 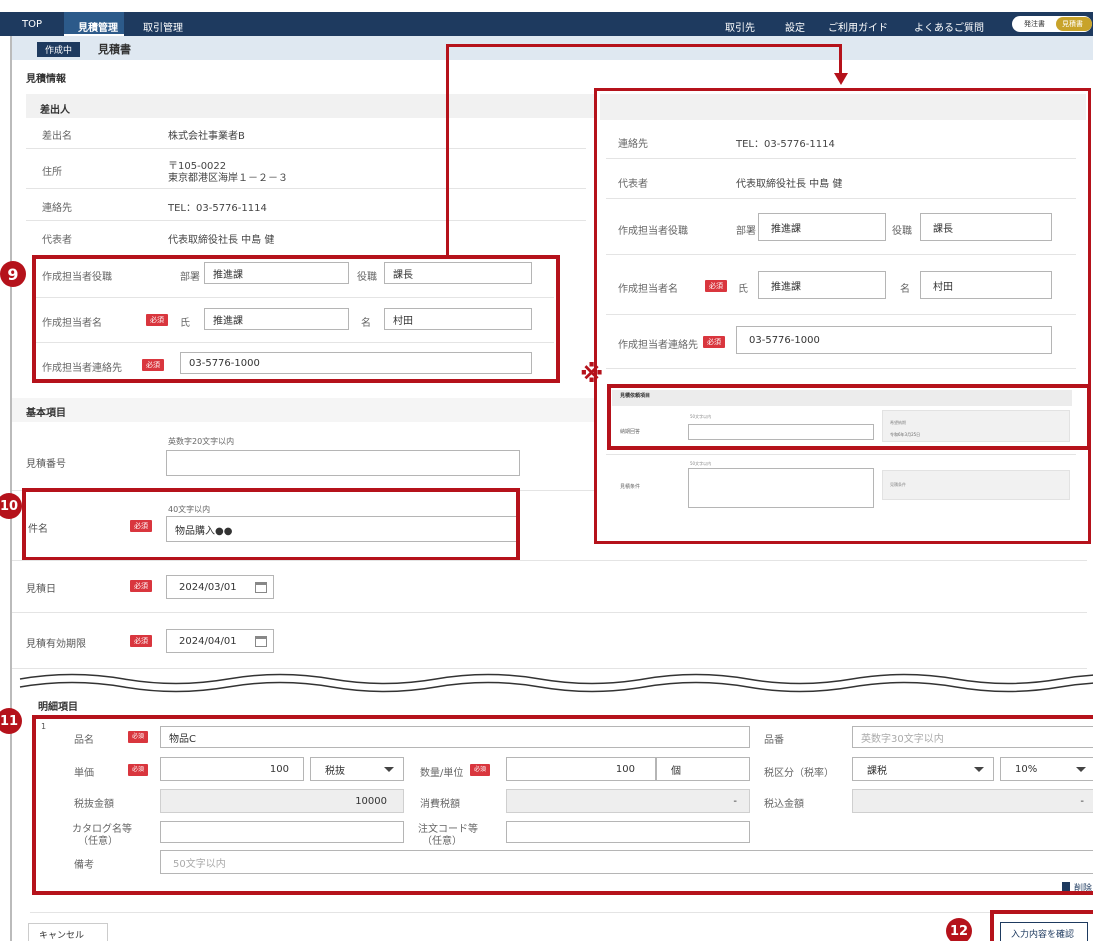 I want to click on asterisk-mark: ※, so click(x=592, y=374).